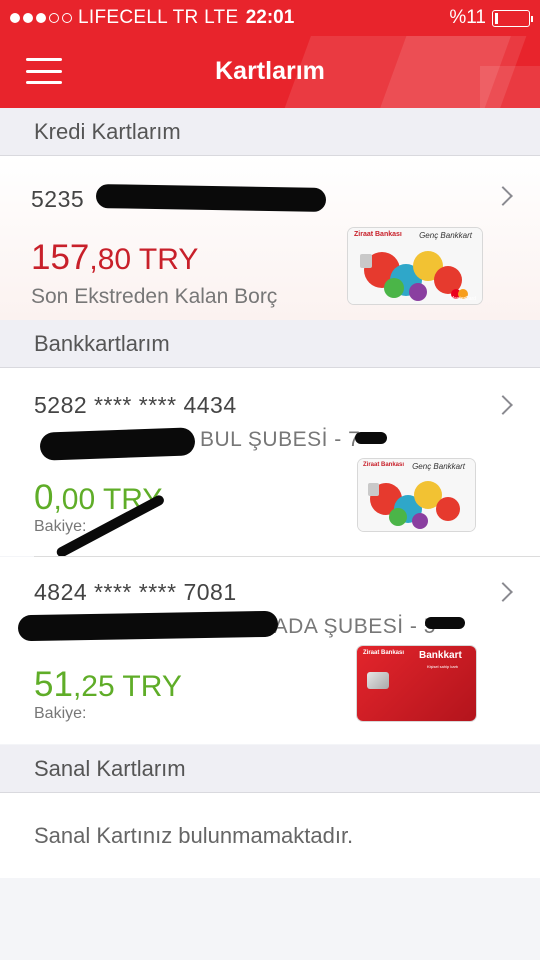 This screenshot has width=540, height=960. What do you see at coordinates (58, 199) in the screenshot?
I see `card-number: 5235` at bounding box center [58, 199].